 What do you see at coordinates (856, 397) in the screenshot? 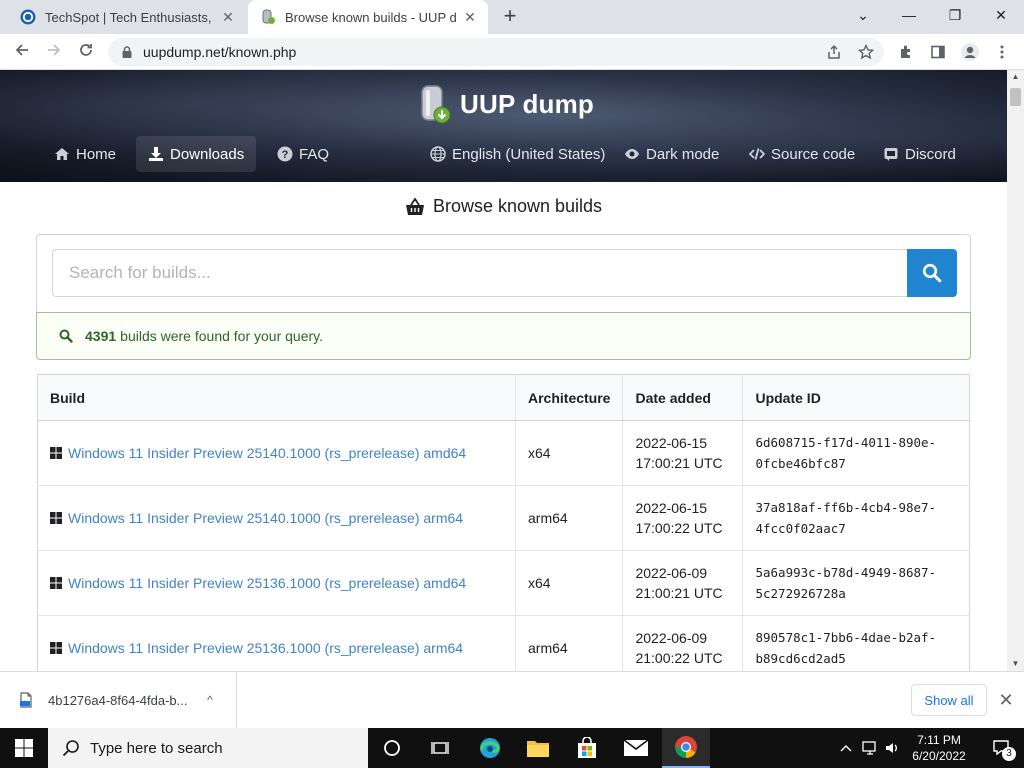
I see `column-header-update-id: Update ID` at bounding box center [856, 397].